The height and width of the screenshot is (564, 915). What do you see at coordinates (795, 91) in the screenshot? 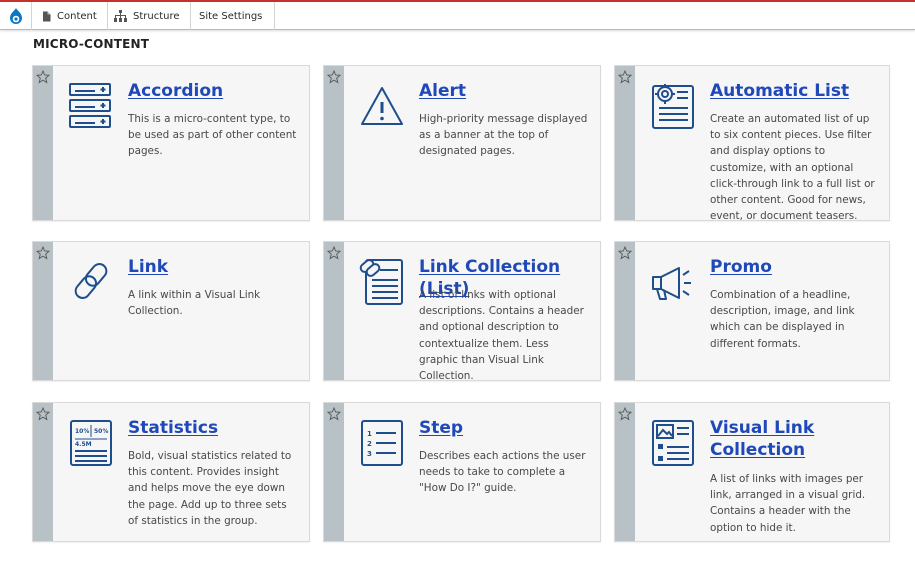
I see `card-title-link: Automatic List` at bounding box center [795, 91].